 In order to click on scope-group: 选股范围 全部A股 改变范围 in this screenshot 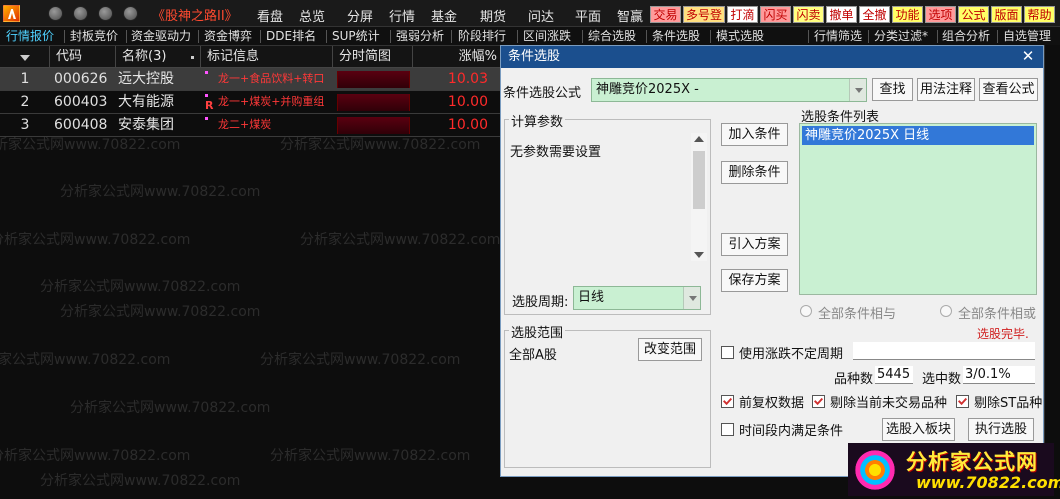, I will do `click(607, 395)`.